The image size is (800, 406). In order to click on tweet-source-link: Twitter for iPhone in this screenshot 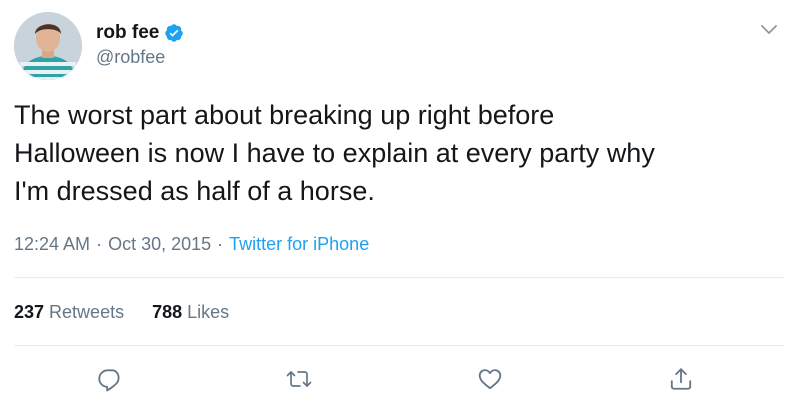, I will do `click(299, 244)`.